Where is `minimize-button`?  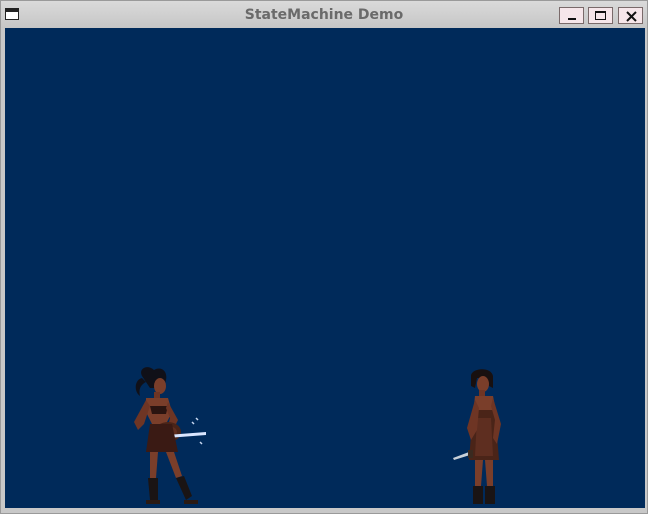 minimize-button is located at coordinates (571, 15).